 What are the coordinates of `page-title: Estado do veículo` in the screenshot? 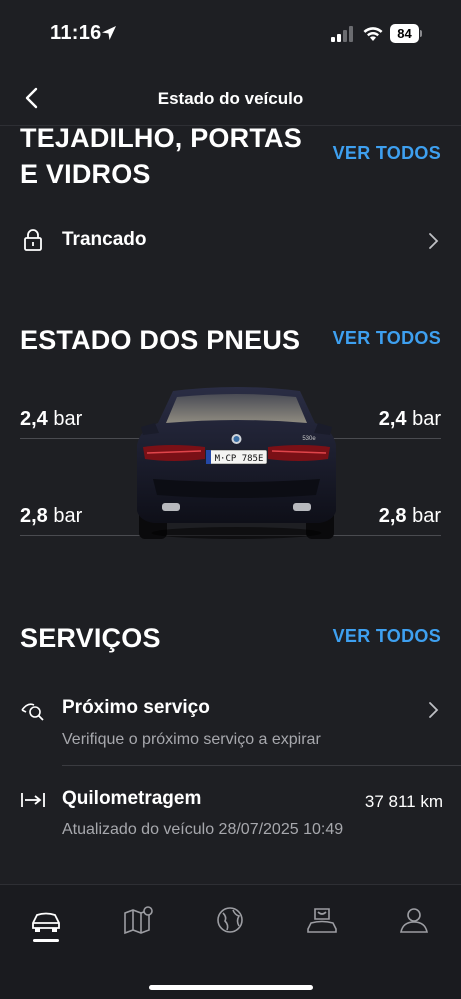 It's located at (230, 98).